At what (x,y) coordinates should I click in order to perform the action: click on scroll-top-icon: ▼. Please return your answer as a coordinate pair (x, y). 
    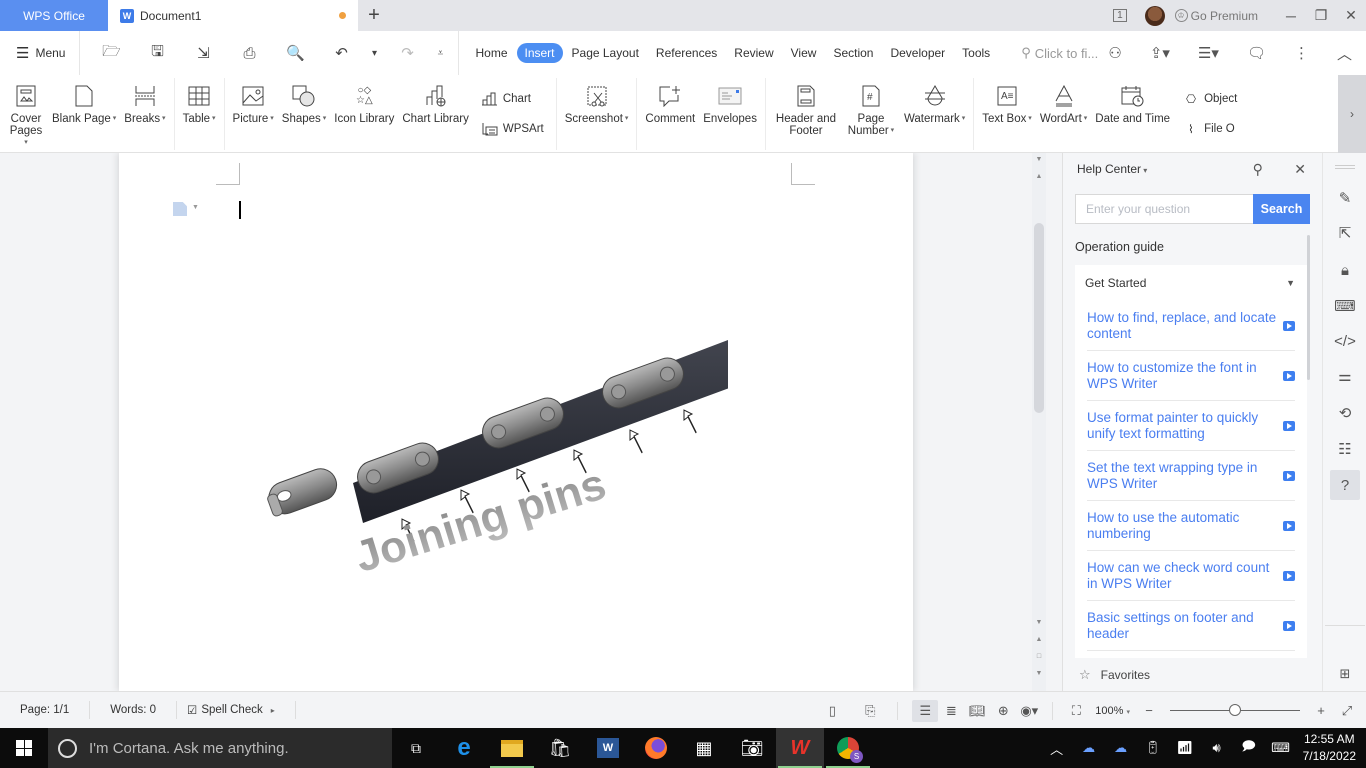
    Looking at the image, I should click on (1039, 159).